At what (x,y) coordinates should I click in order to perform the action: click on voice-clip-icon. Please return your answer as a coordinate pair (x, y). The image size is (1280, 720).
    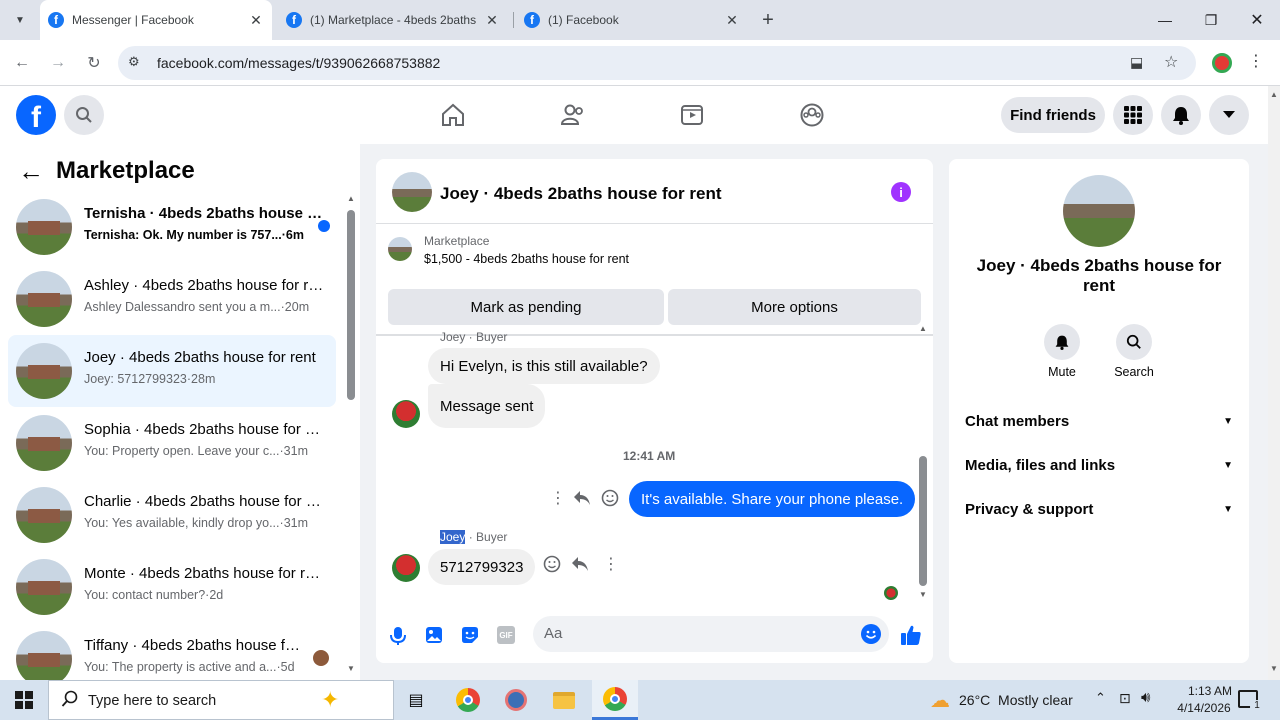
    Looking at the image, I should click on (398, 638).